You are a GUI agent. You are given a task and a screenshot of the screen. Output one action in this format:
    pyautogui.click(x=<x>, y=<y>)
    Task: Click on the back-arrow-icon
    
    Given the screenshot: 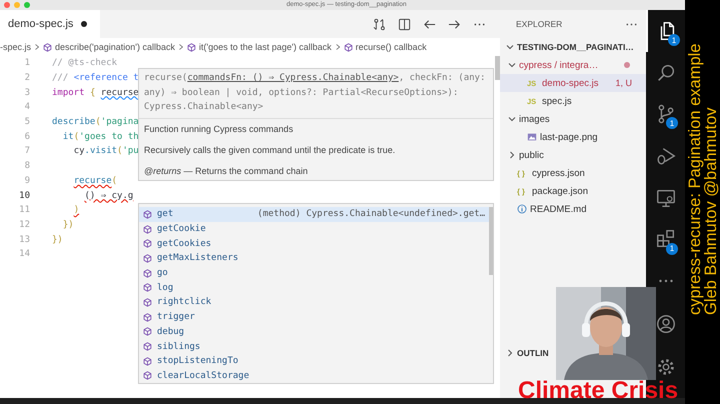 What is the action you would take?
    pyautogui.click(x=429, y=24)
    